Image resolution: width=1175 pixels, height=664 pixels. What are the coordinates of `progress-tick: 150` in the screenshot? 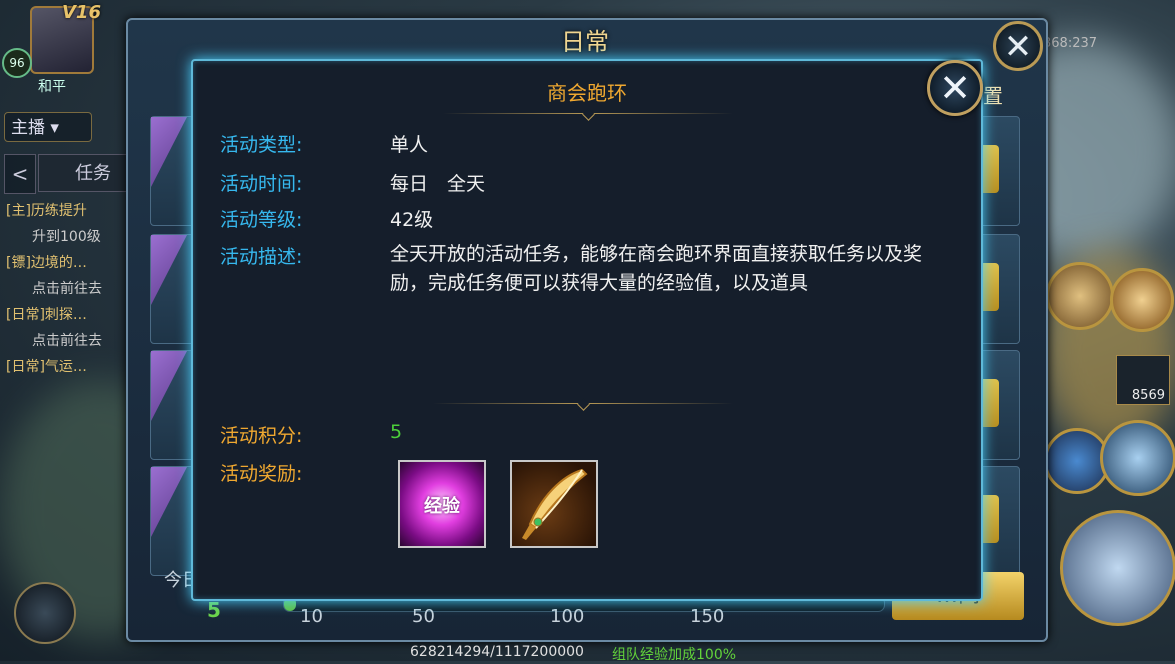 It's located at (707, 616).